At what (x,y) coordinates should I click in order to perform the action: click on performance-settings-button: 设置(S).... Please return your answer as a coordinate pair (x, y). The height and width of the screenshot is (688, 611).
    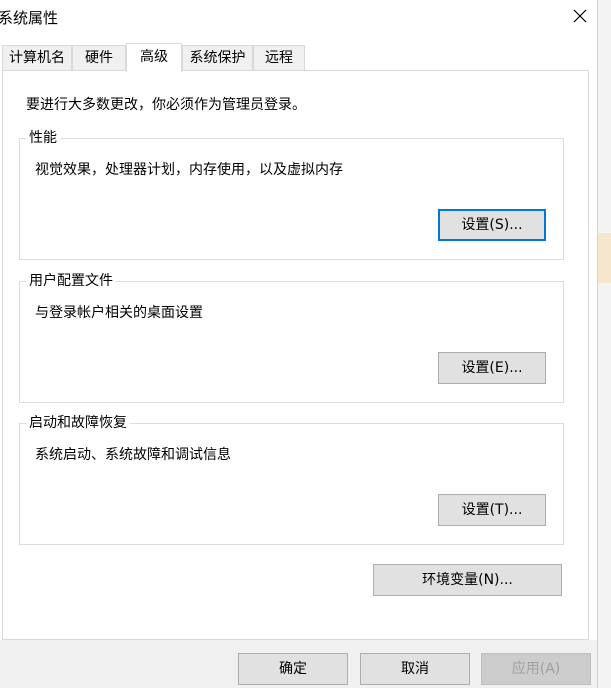
    Looking at the image, I should click on (492, 225).